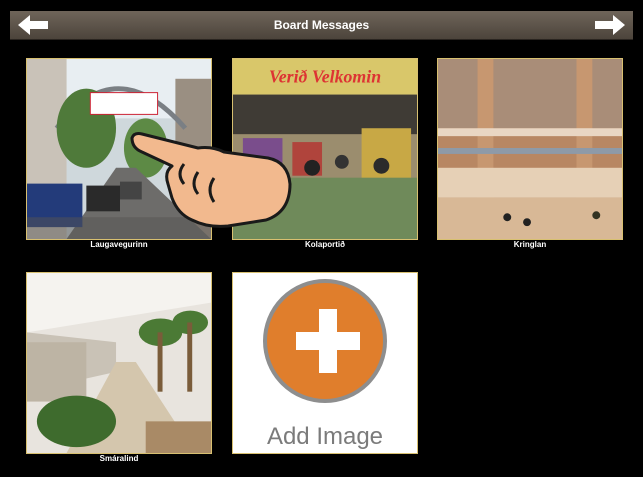 This screenshot has height=477, width=643. I want to click on add-image-label: Add Image, so click(325, 436).